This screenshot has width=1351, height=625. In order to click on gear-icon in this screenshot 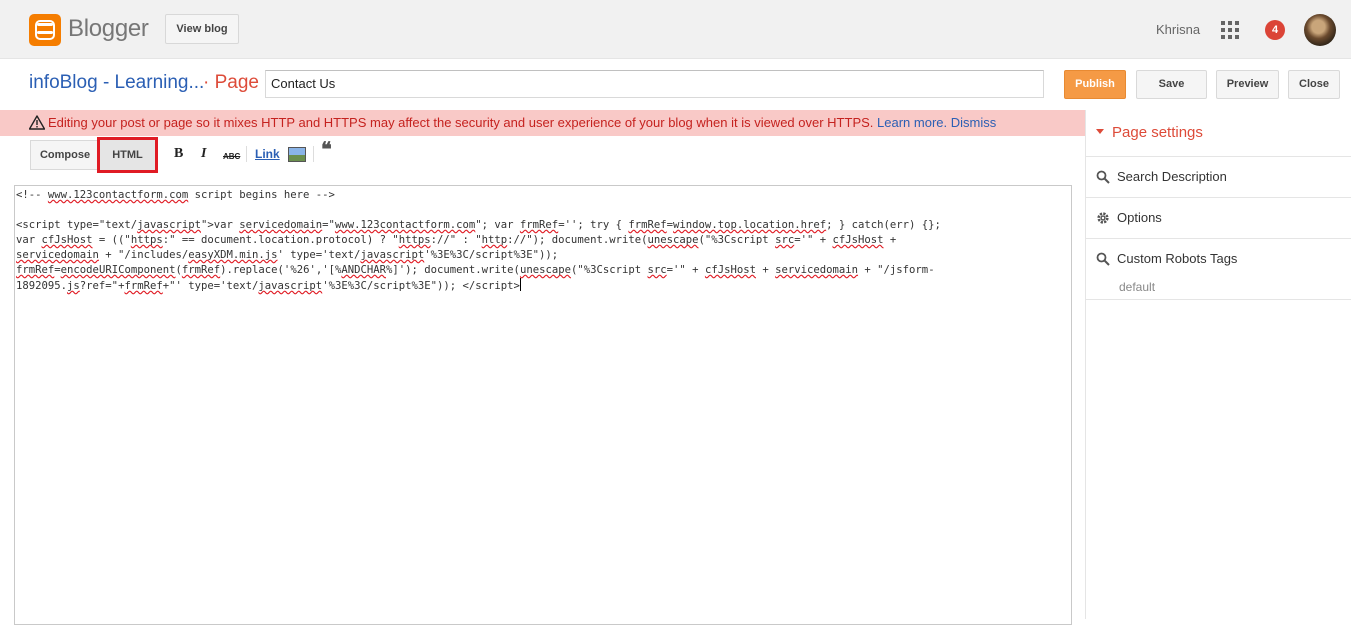, I will do `click(1103, 218)`.